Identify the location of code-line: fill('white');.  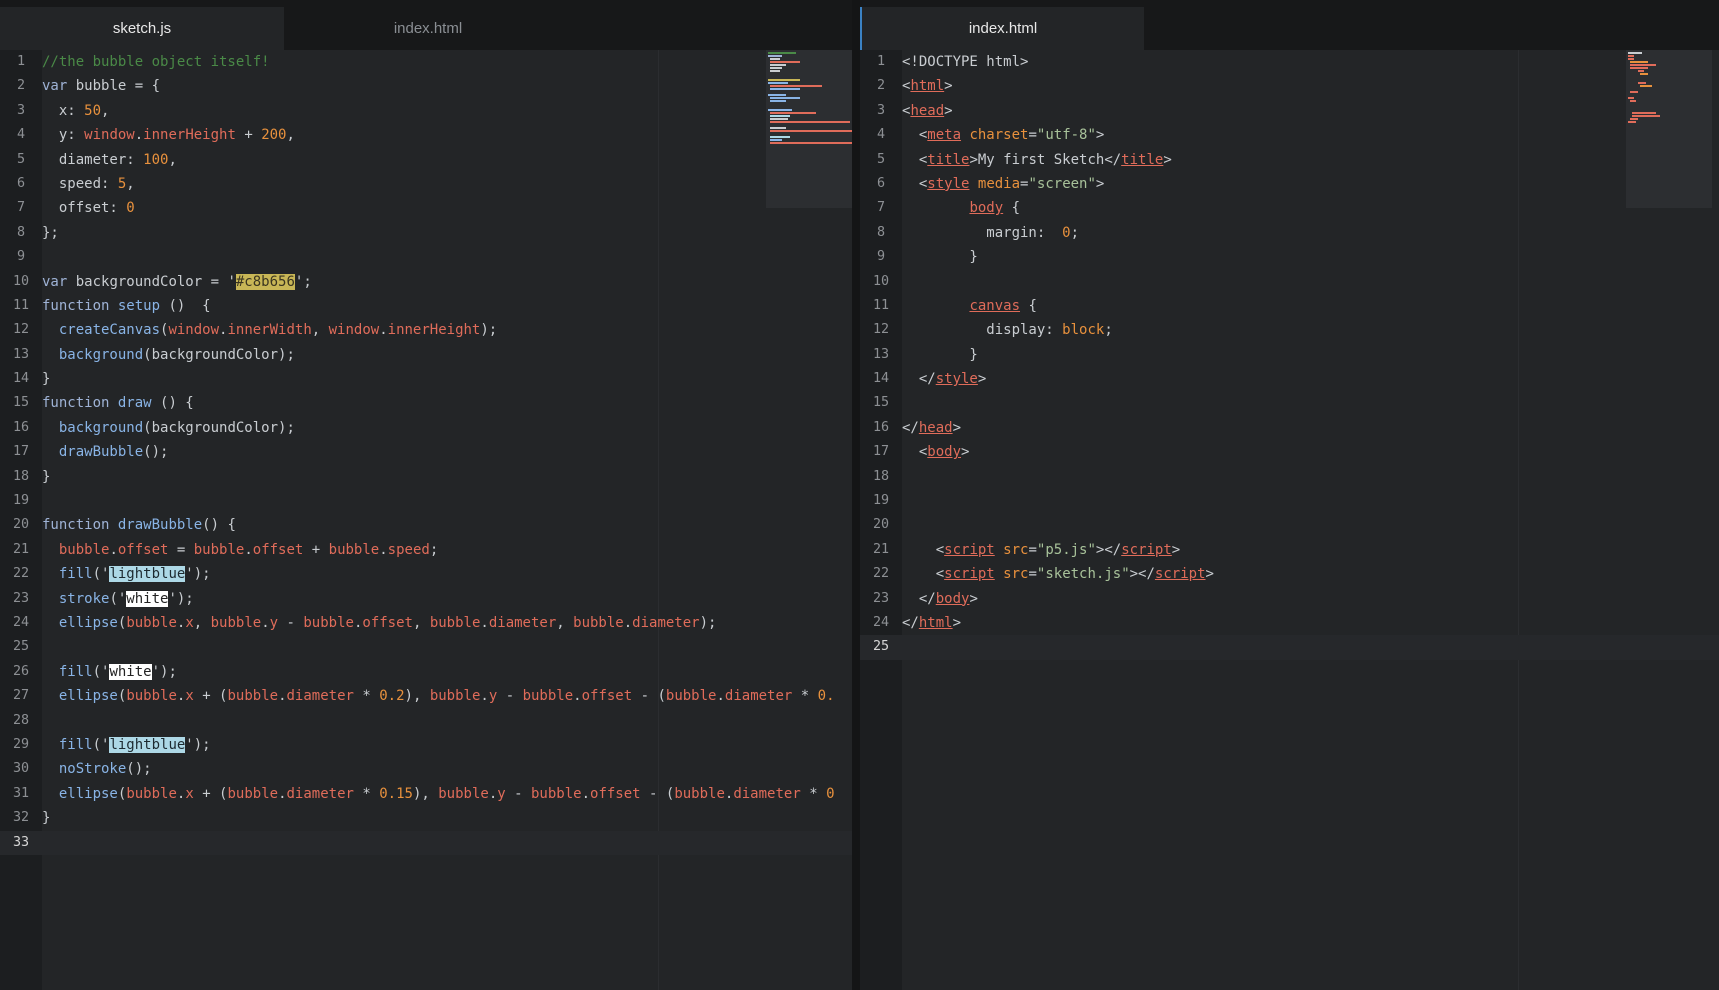
(117, 671).